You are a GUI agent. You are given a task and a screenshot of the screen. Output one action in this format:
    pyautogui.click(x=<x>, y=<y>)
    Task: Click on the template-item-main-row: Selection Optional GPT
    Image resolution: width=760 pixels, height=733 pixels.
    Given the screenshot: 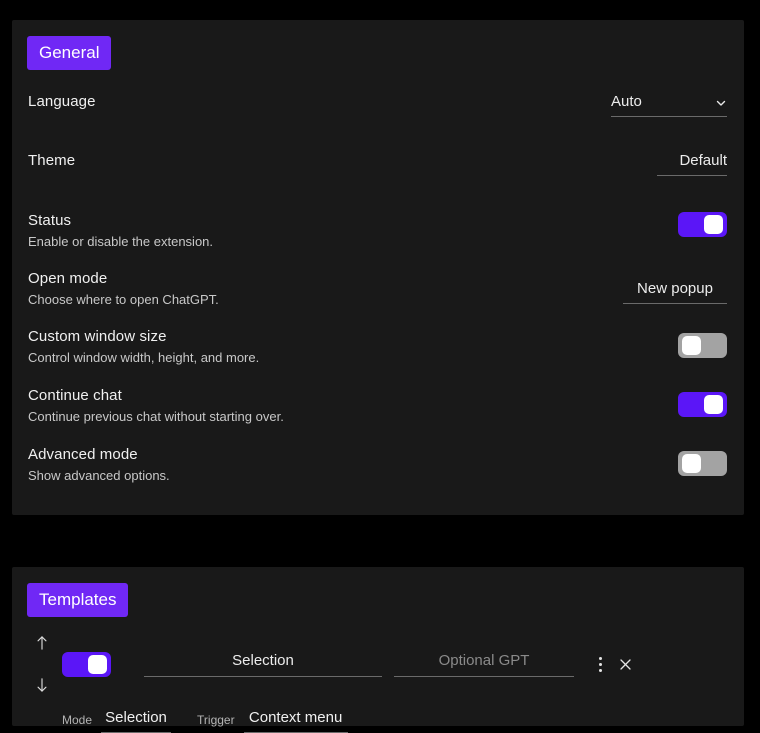 What is the action you would take?
    pyautogui.click(x=377, y=664)
    